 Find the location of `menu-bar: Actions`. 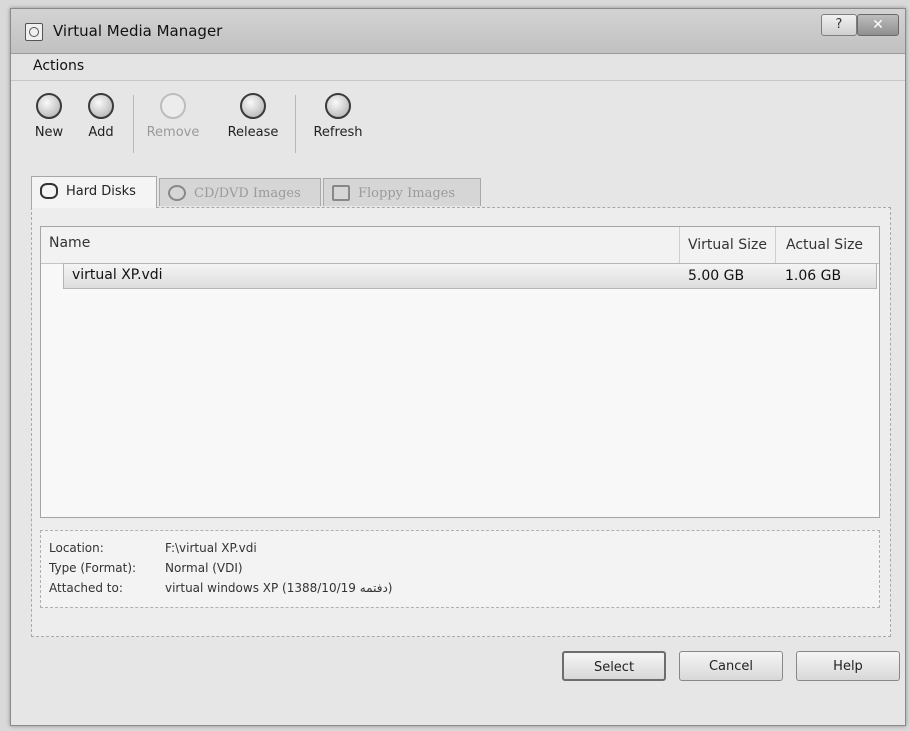

menu-bar: Actions is located at coordinates (458, 67).